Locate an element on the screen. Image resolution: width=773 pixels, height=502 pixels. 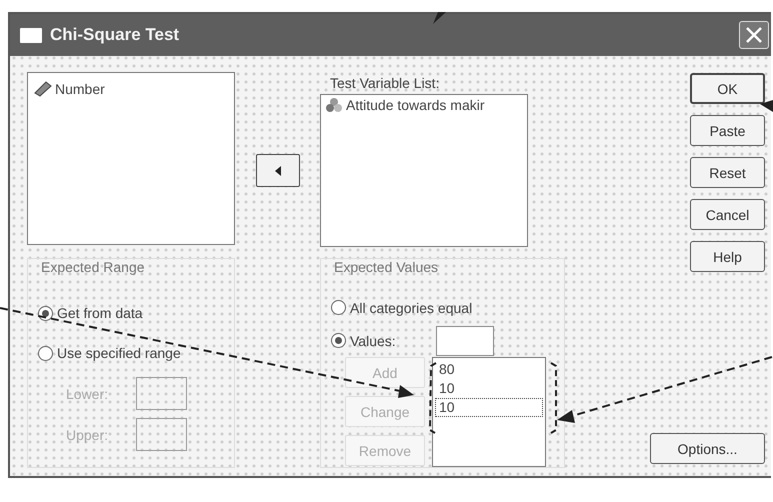
dialog-button: Reset is located at coordinates (727, 172).